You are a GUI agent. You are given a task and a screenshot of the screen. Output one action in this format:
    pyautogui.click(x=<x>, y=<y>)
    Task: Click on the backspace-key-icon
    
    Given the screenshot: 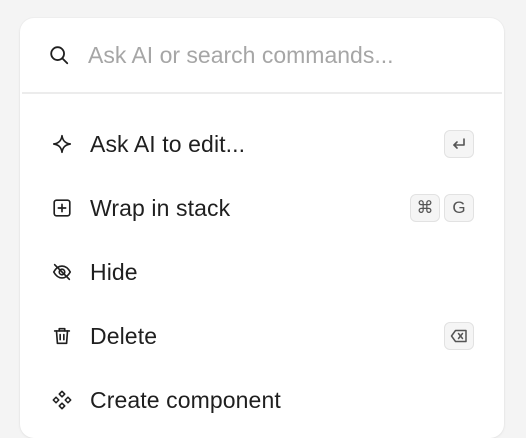 What is the action you would take?
    pyautogui.click(x=459, y=336)
    